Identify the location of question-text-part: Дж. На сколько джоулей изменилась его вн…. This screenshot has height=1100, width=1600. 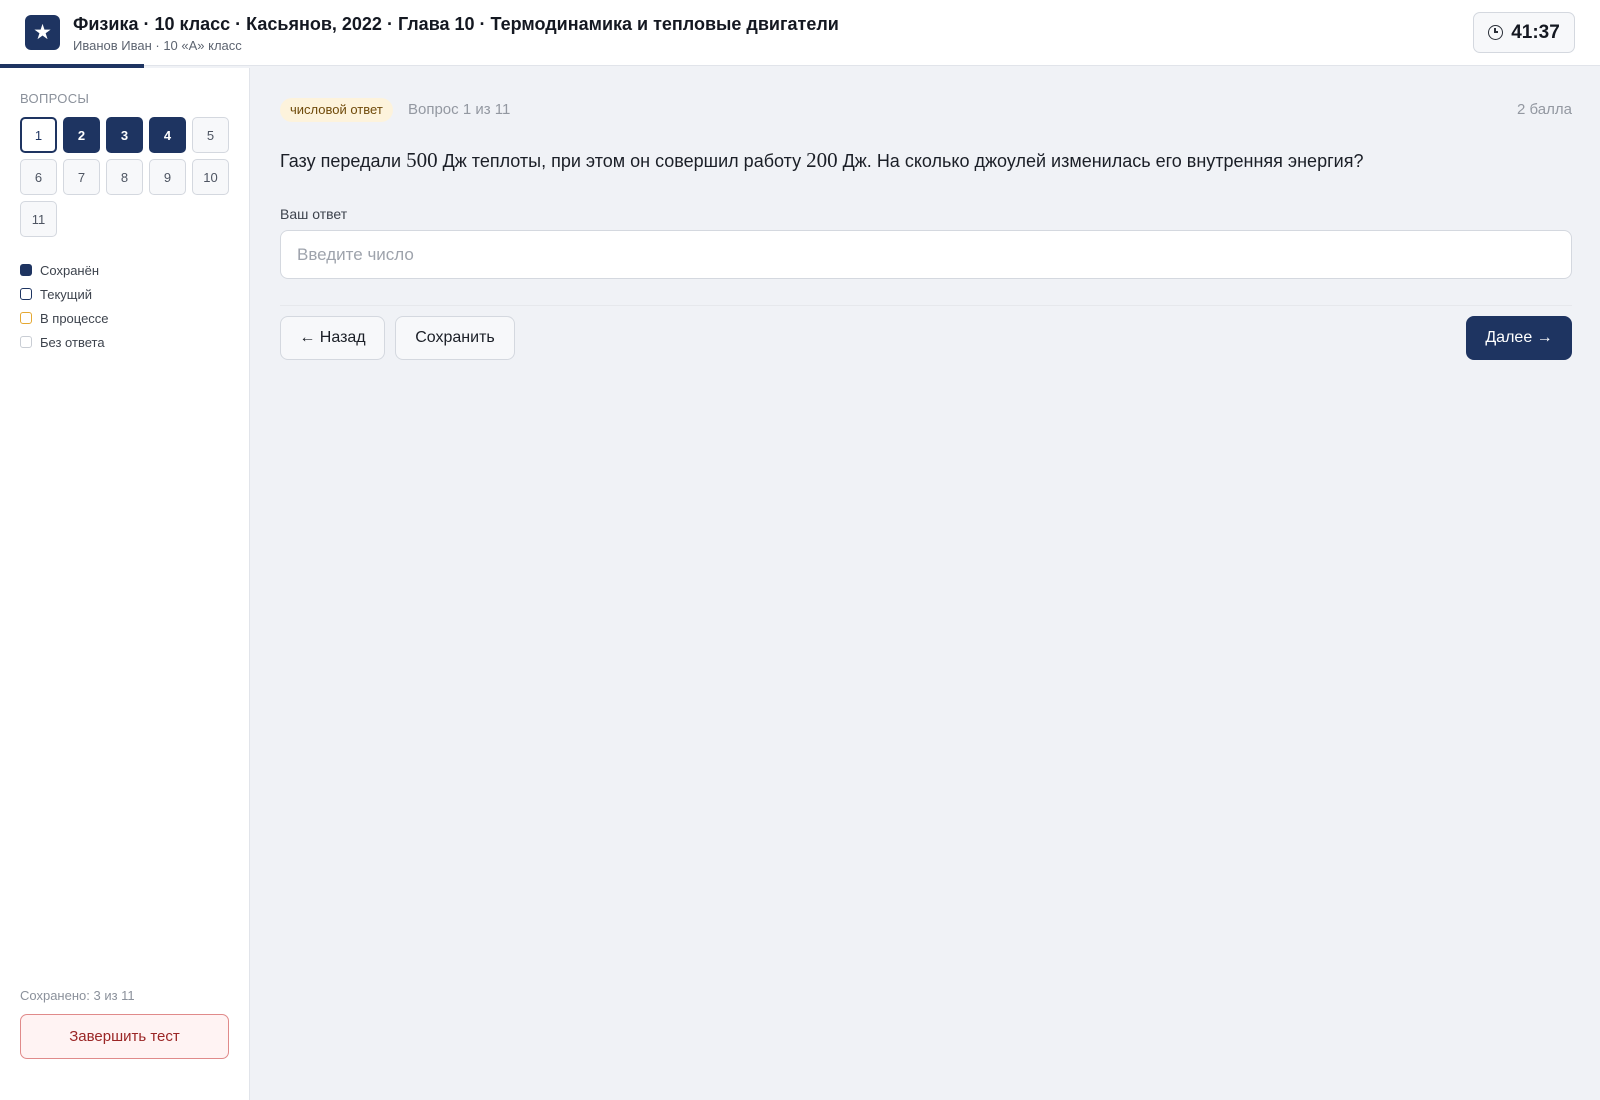
(1100, 161).